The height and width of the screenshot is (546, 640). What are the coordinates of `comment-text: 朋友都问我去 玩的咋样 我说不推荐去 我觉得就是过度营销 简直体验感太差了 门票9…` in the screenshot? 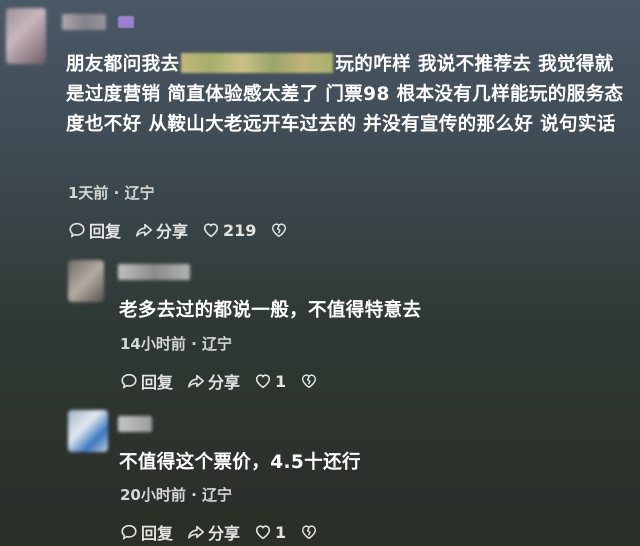 It's located at (349, 95).